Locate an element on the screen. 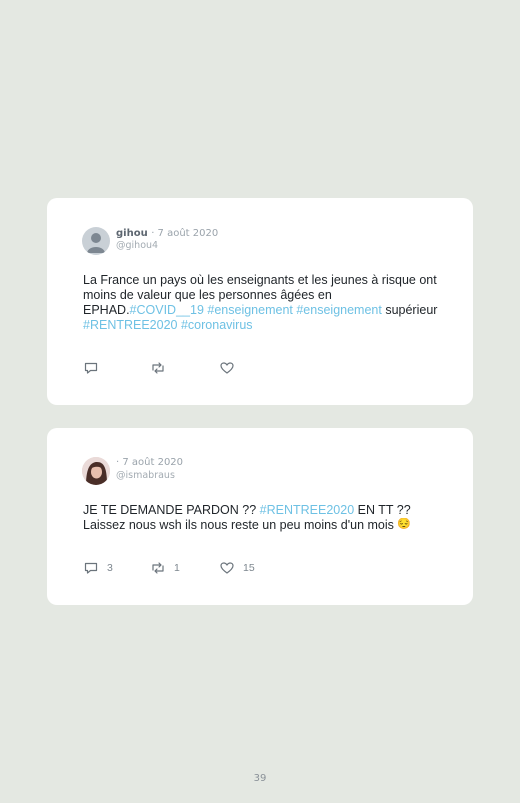  page-number: 39 is located at coordinates (260, 778).